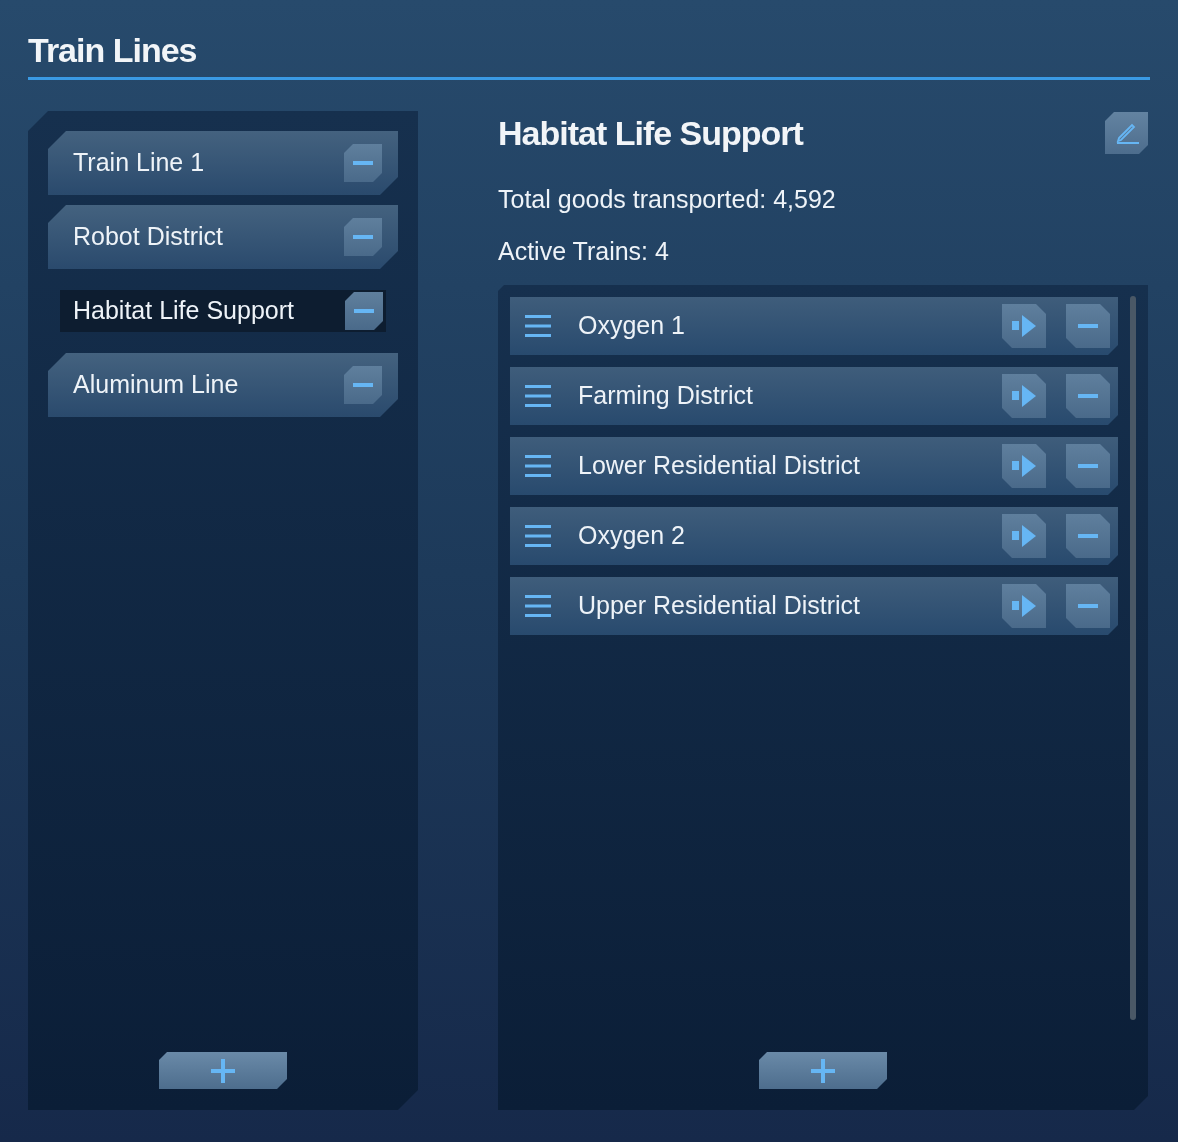 This screenshot has height=1142, width=1178. I want to click on line-title: Habitat Life Support, so click(650, 133).